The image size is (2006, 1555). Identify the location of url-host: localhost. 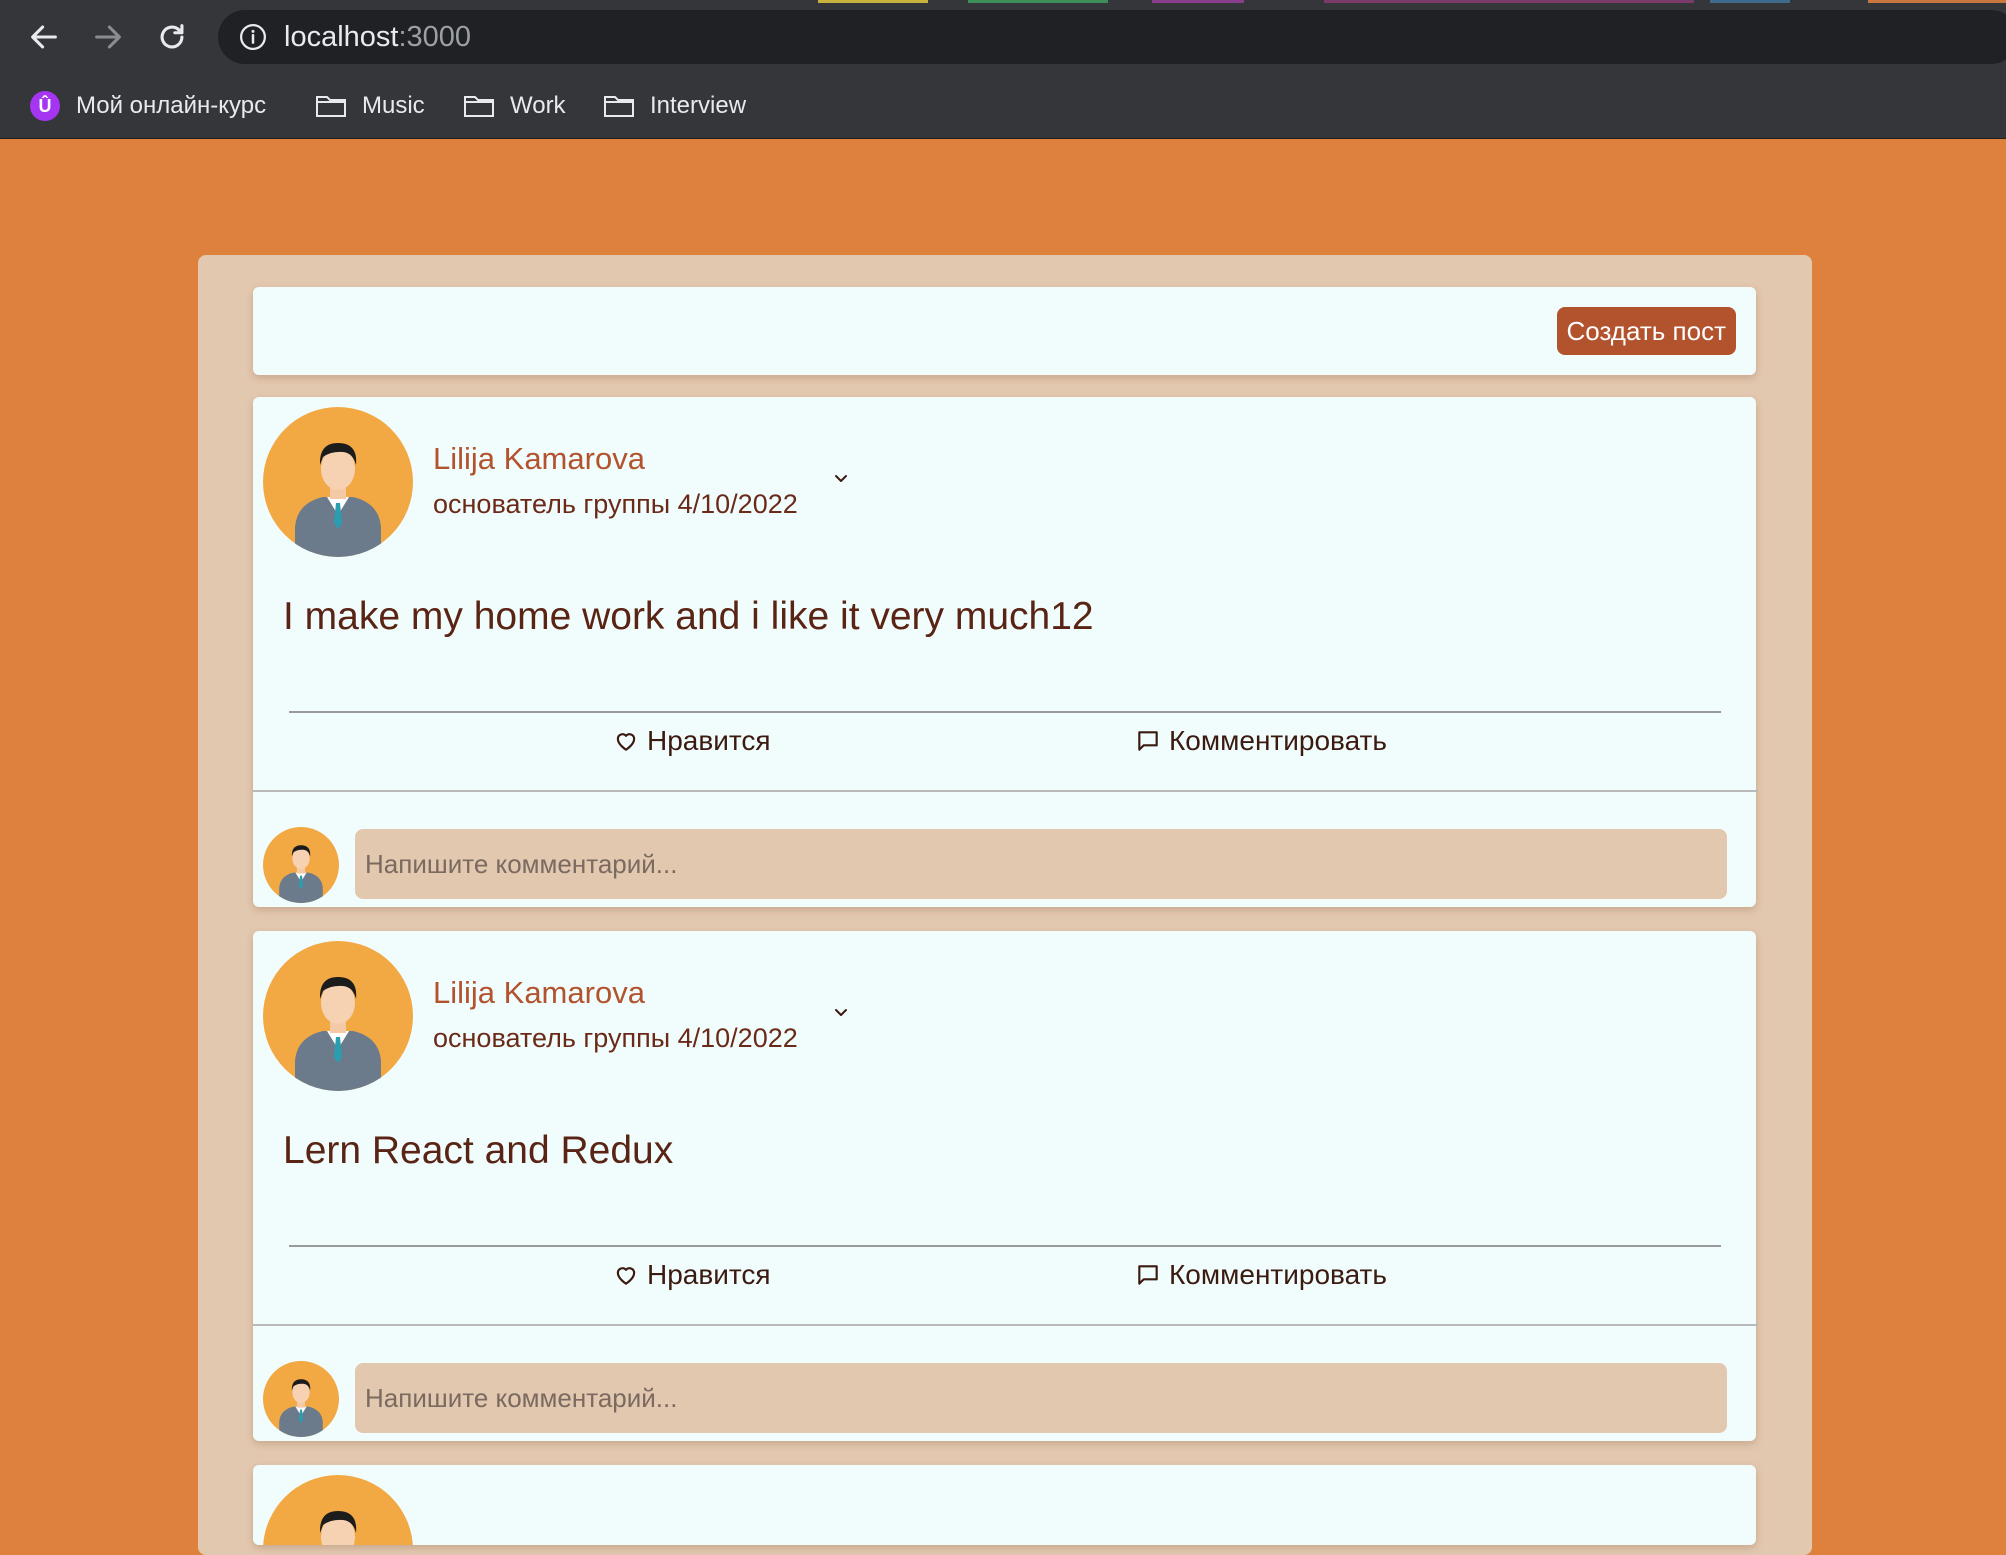
(341, 37).